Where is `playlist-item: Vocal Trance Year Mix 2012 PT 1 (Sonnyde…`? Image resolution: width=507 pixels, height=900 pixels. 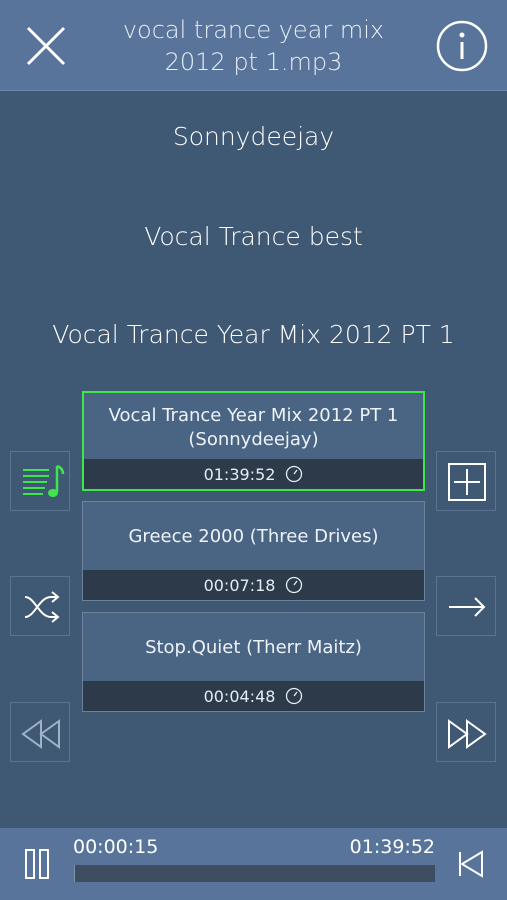
playlist-item: Vocal Trance Year Mix 2012 PT 1 (Sonnyde… is located at coordinates (253, 441).